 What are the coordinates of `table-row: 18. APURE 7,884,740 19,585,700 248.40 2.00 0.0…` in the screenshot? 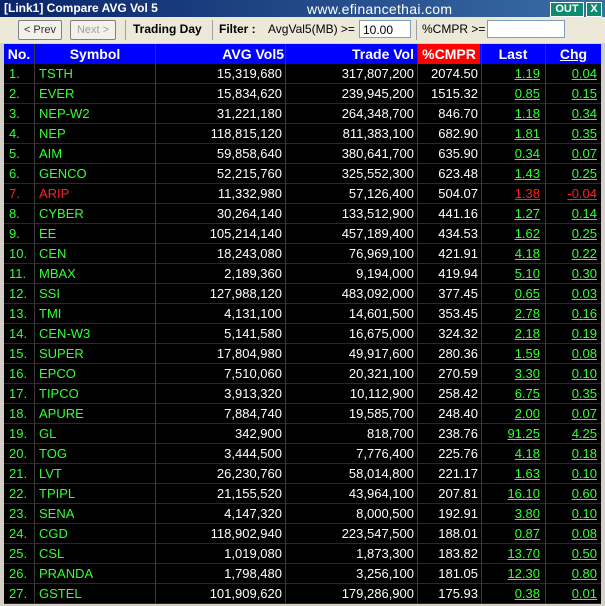 It's located at (302, 414).